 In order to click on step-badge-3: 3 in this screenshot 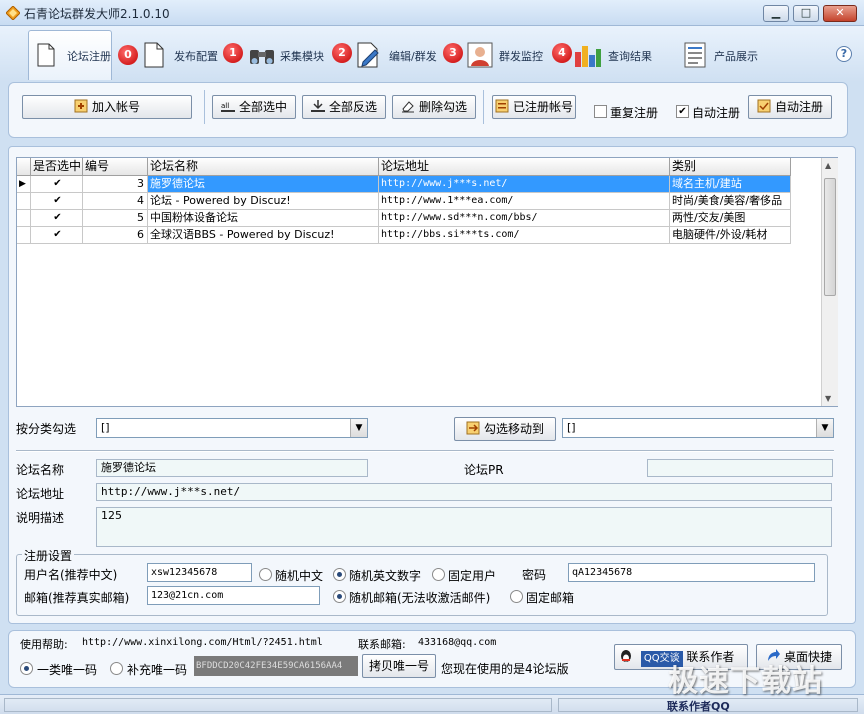, I will do `click(453, 53)`.